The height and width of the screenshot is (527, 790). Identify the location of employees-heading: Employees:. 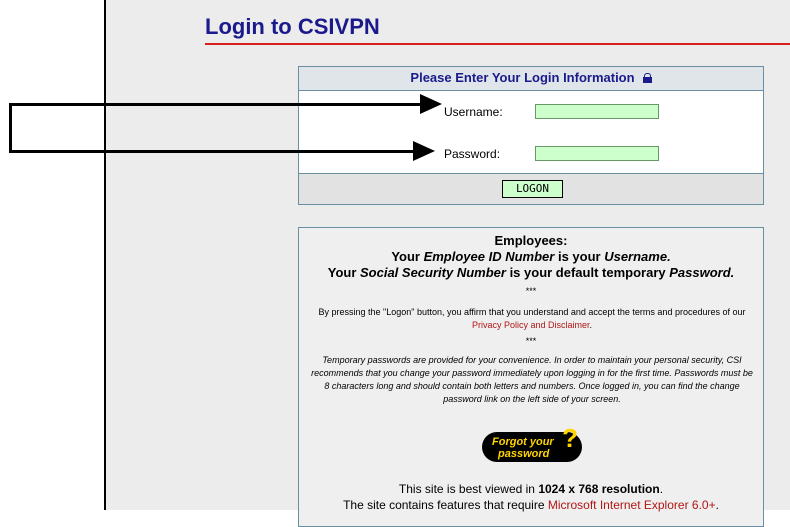
(531, 240).